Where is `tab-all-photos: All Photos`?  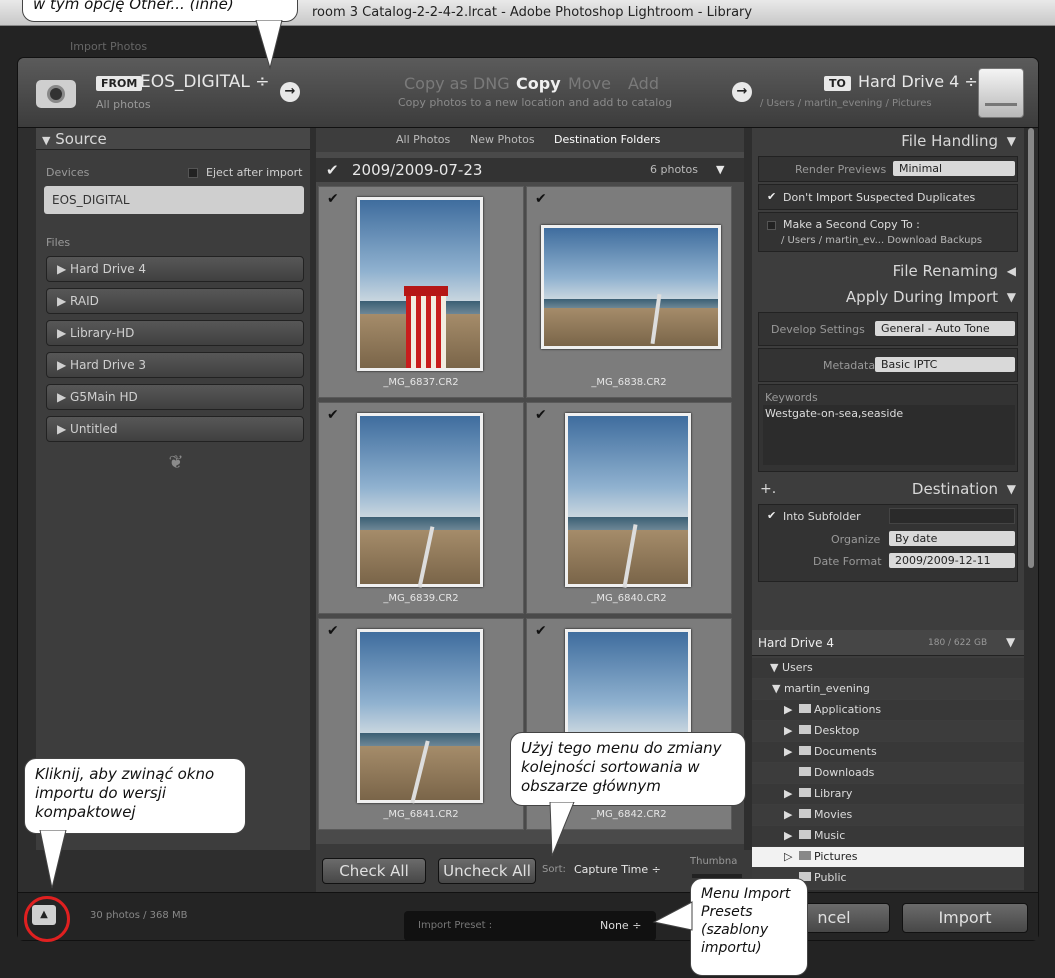 tab-all-photos: All Photos is located at coordinates (423, 139).